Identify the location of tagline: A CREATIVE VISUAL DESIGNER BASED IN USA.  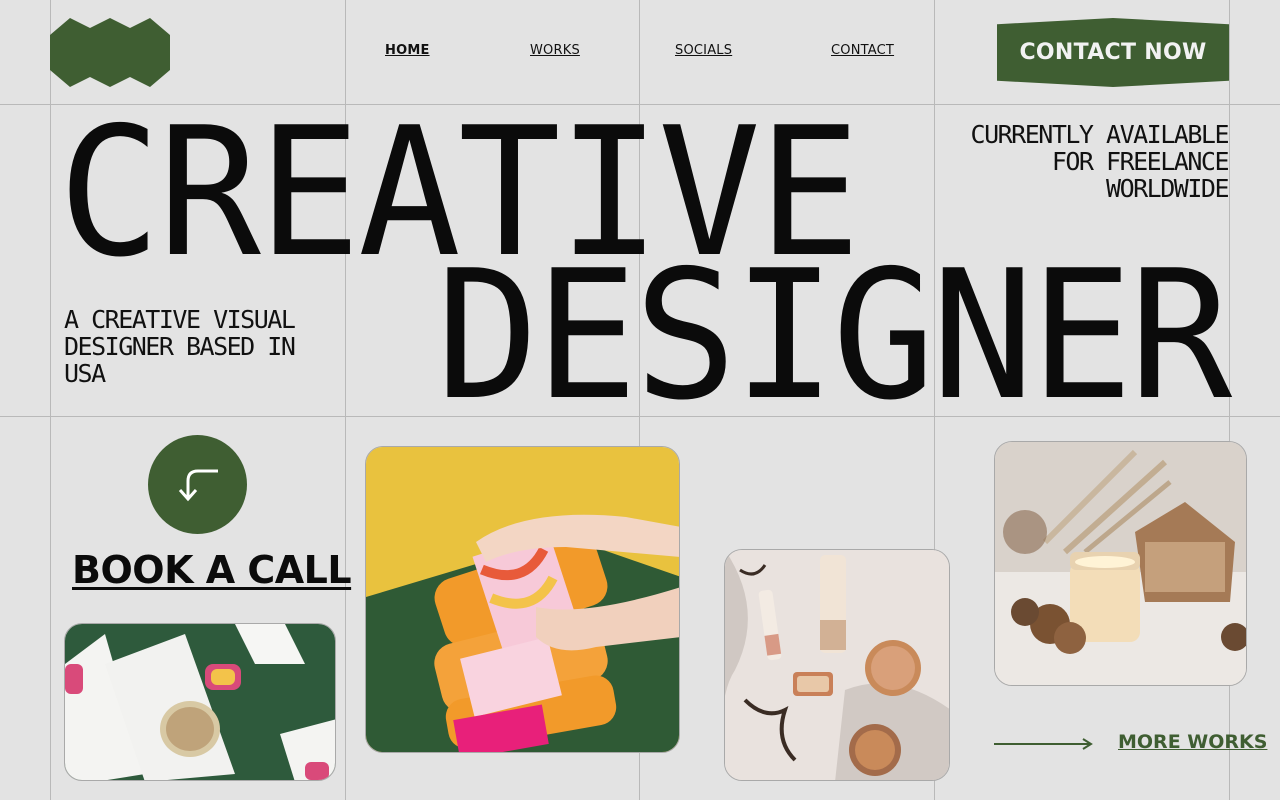
(180, 346).